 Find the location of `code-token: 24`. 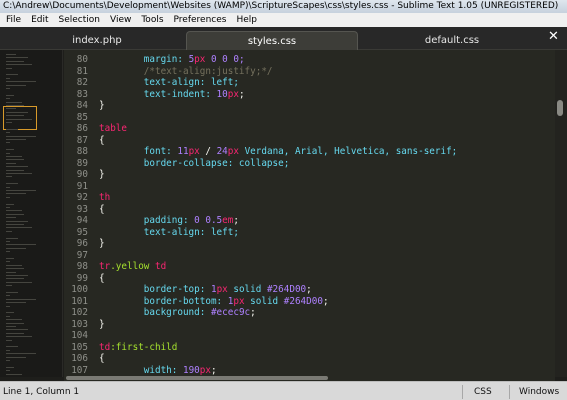

code-token: 24 is located at coordinates (222, 151).